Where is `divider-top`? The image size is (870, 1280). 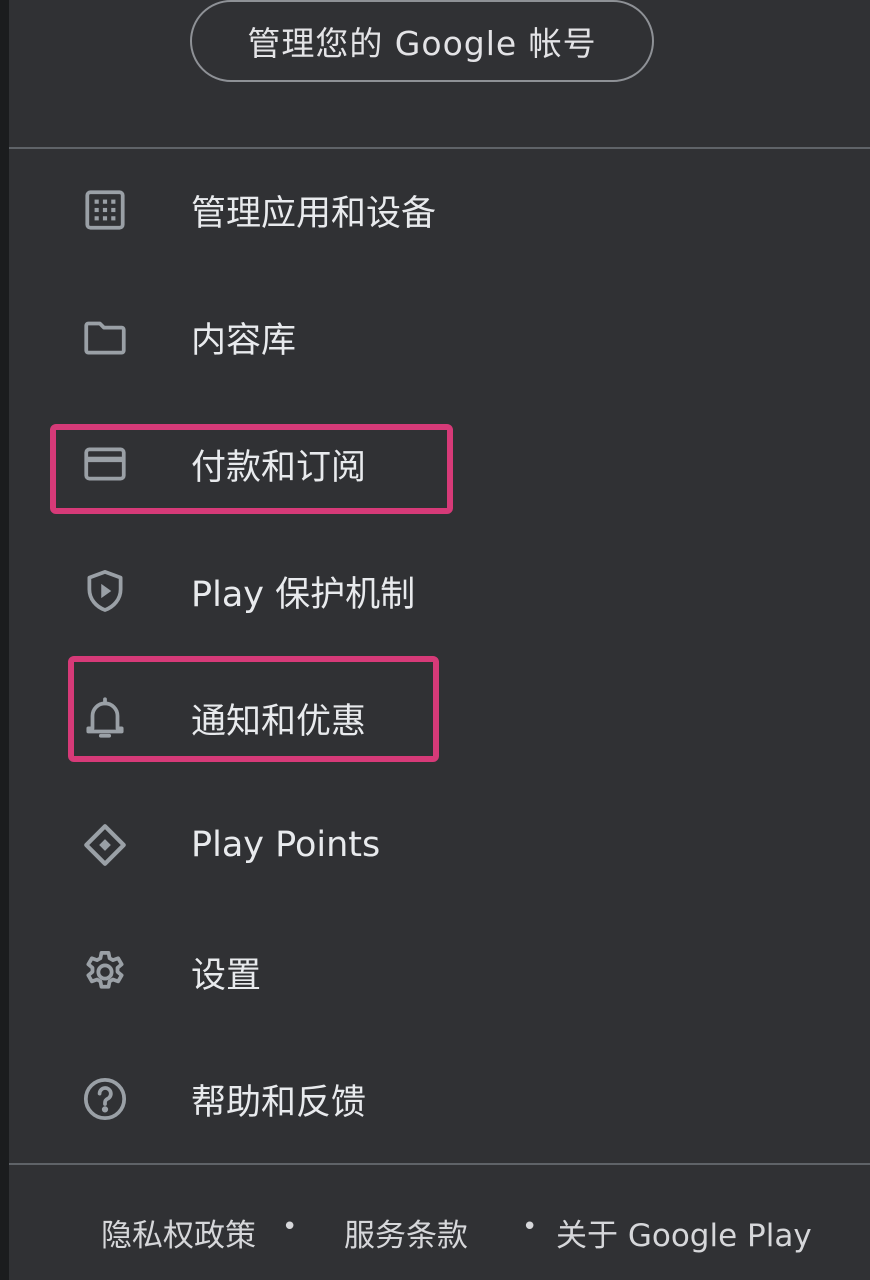 divider-top is located at coordinates (439, 148).